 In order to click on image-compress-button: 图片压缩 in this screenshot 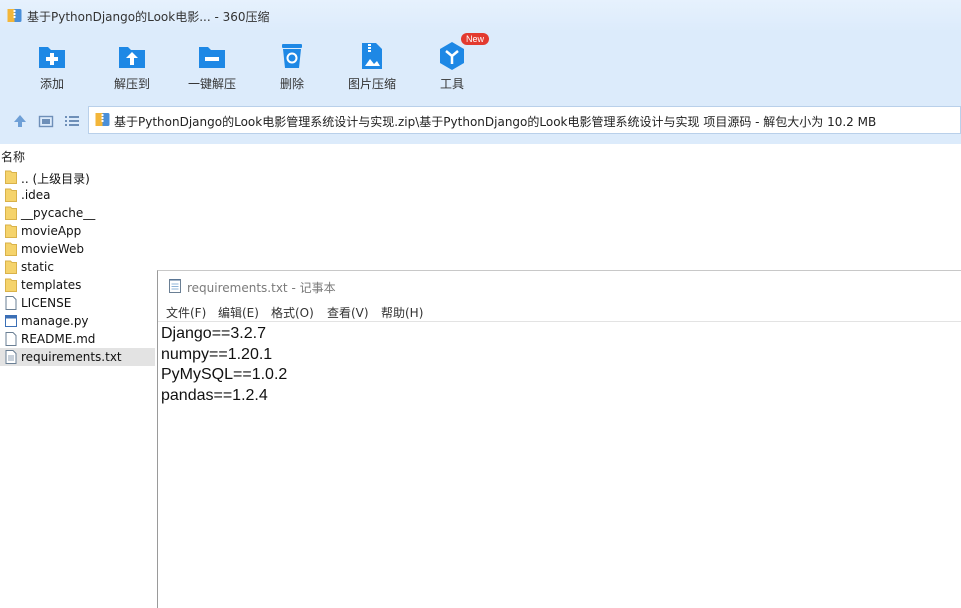, I will do `click(372, 66)`.